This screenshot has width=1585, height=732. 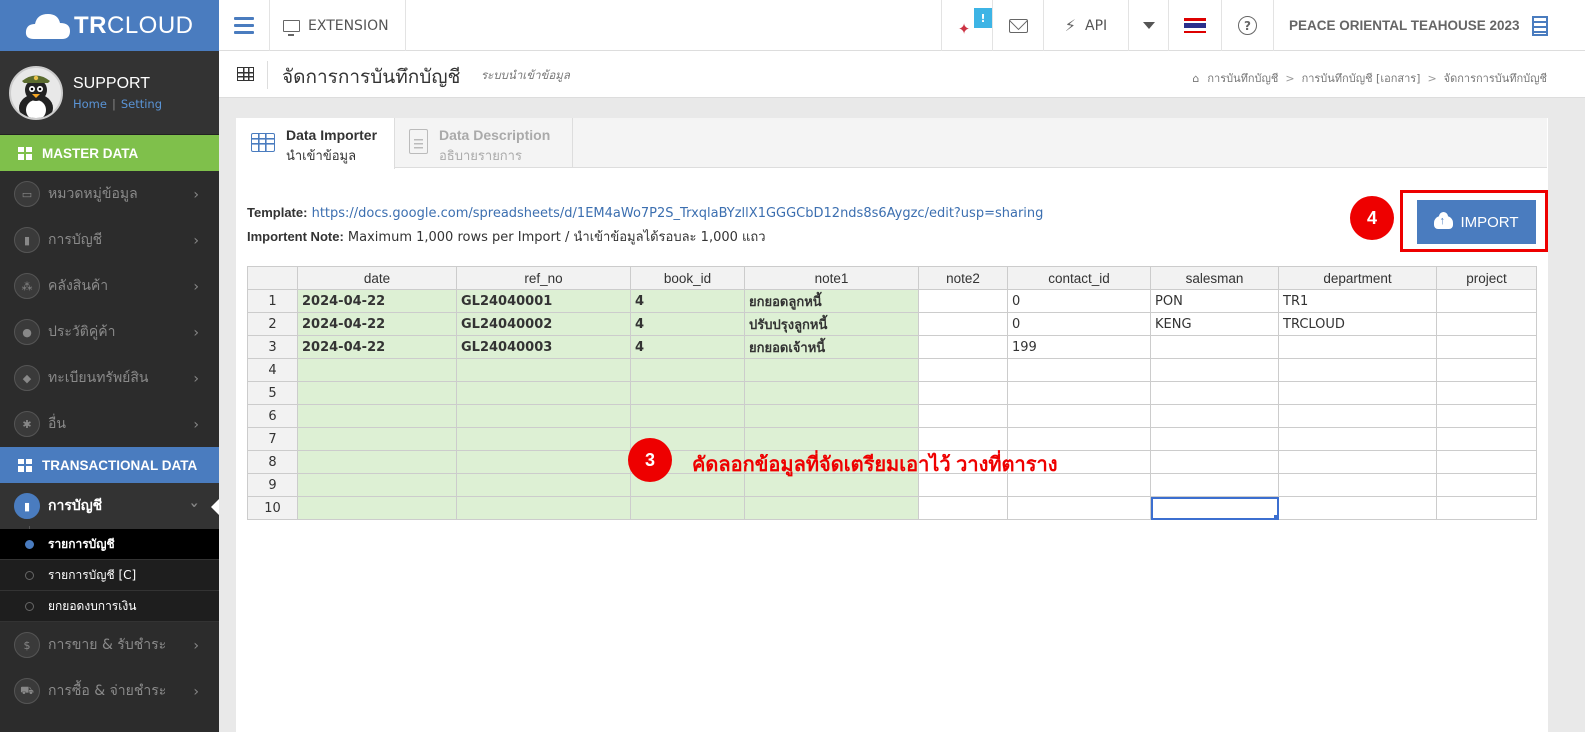 What do you see at coordinates (1476, 222) in the screenshot?
I see `import-button: IMPORT` at bounding box center [1476, 222].